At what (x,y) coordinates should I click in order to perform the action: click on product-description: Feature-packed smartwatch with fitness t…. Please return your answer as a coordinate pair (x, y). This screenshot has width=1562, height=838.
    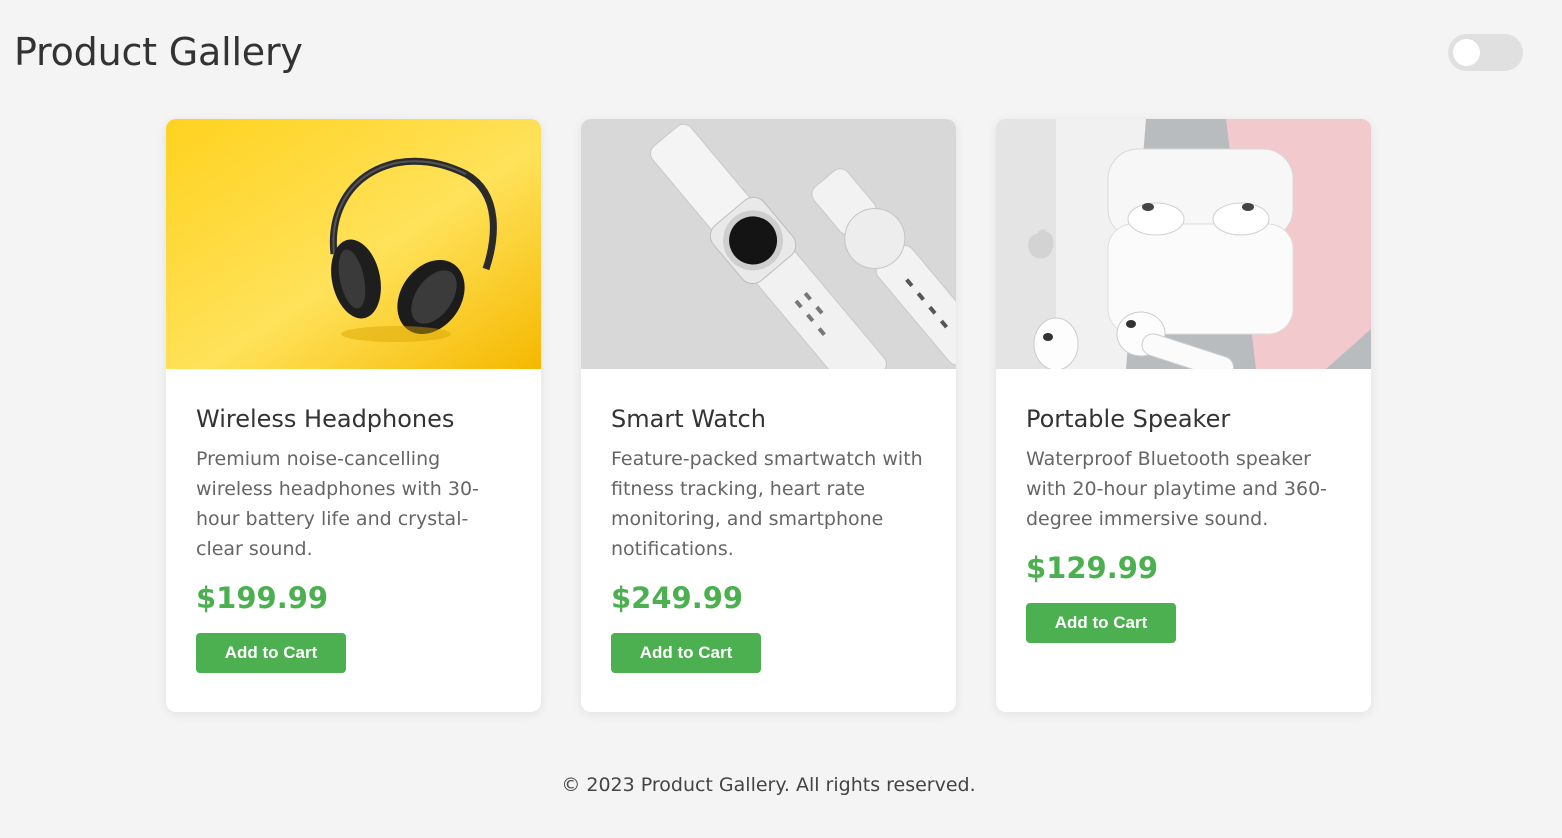
    Looking at the image, I should click on (767, 504).